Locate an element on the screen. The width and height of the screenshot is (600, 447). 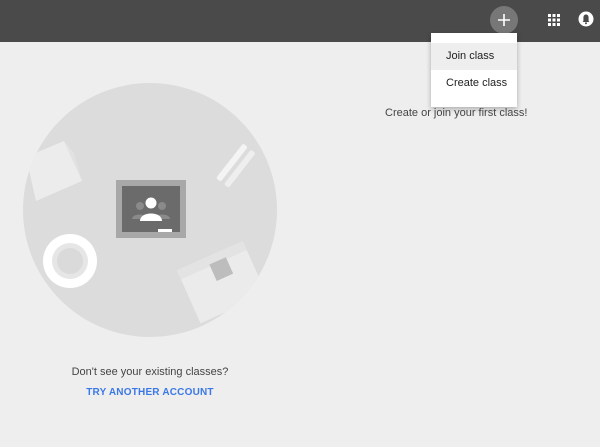
try-another-account-link: TRY ANOTHER ACCOUNT is located at coordinates (150, 392).